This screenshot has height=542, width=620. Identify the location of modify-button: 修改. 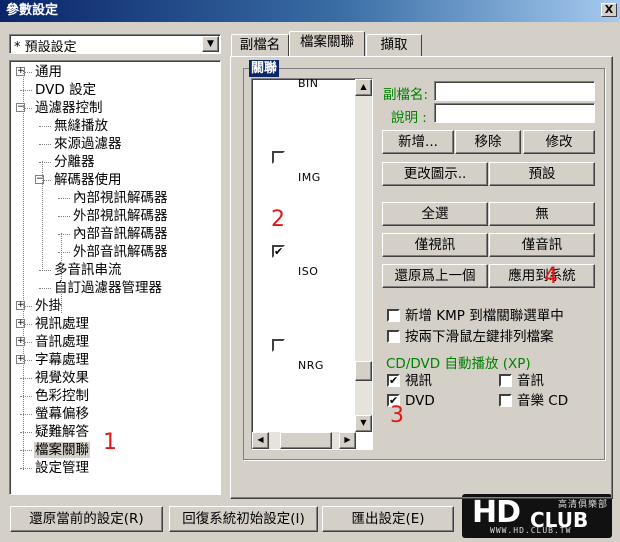
(559, 142).